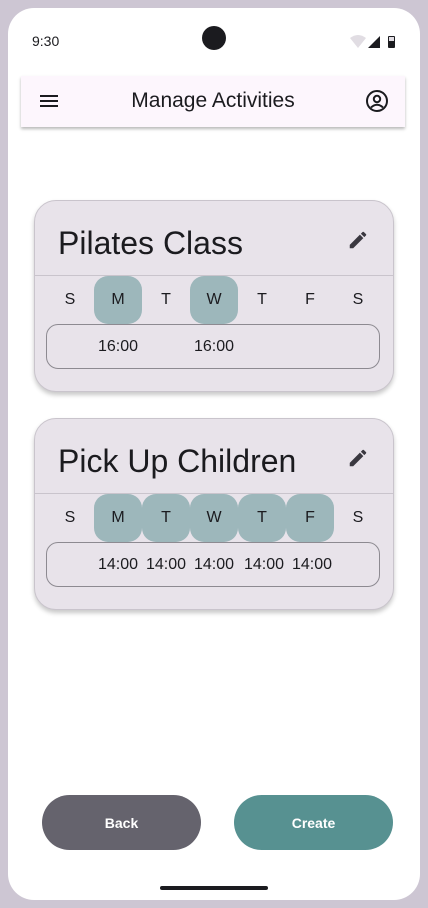 The width and height of the screenshot is (428, 908). Describe the element at coordinates (377, 101) in the screenshot. I see `account-circle-icon` at that location.